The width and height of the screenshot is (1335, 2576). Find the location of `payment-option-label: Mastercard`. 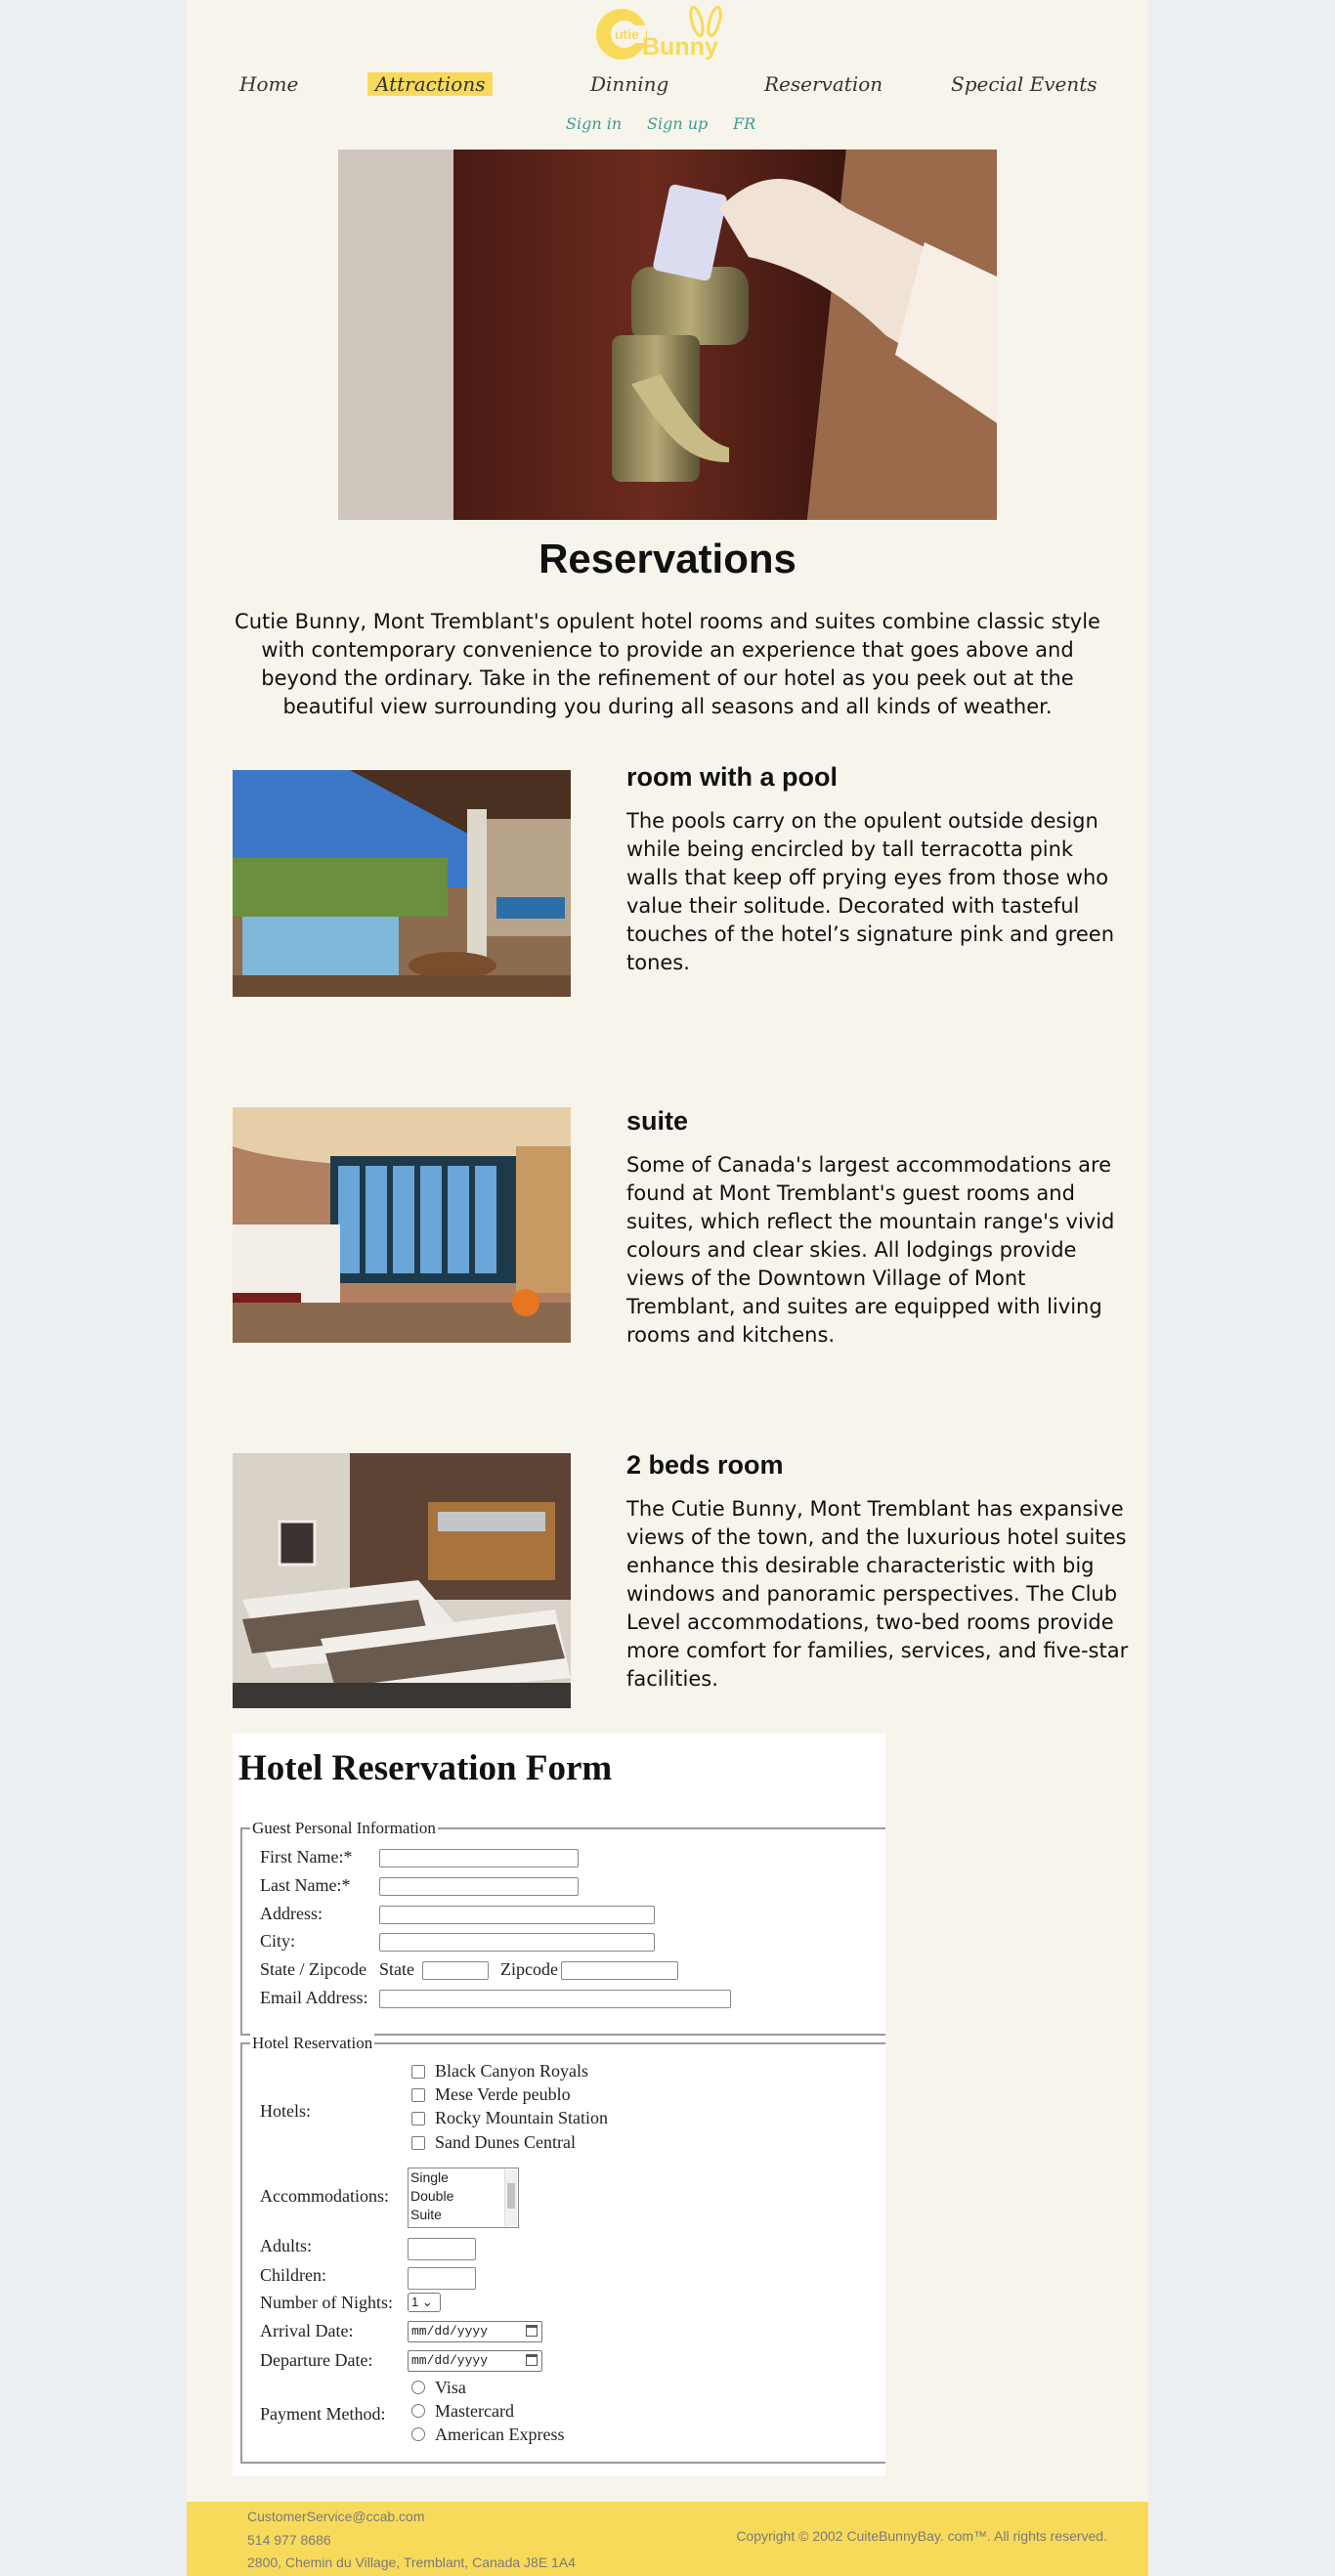

payment-option-label: Mastercard is located at coordinates (474, 2411).